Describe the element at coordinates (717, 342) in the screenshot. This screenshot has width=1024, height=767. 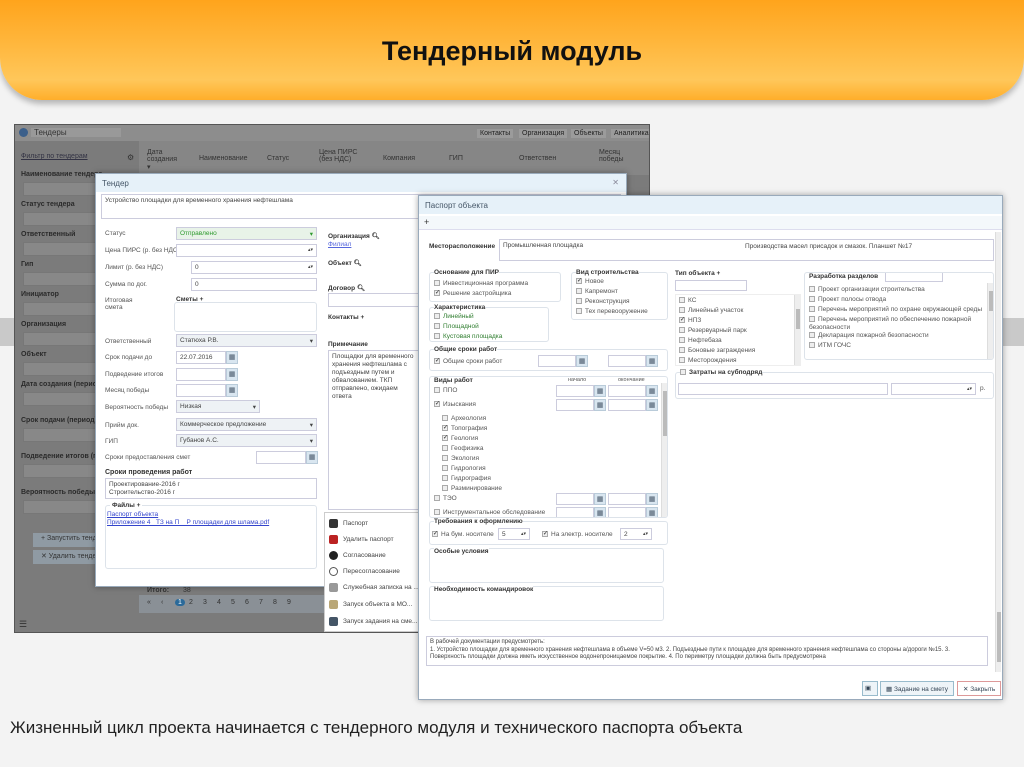
I see `checkbox-item: Нефтебаза` at that location.